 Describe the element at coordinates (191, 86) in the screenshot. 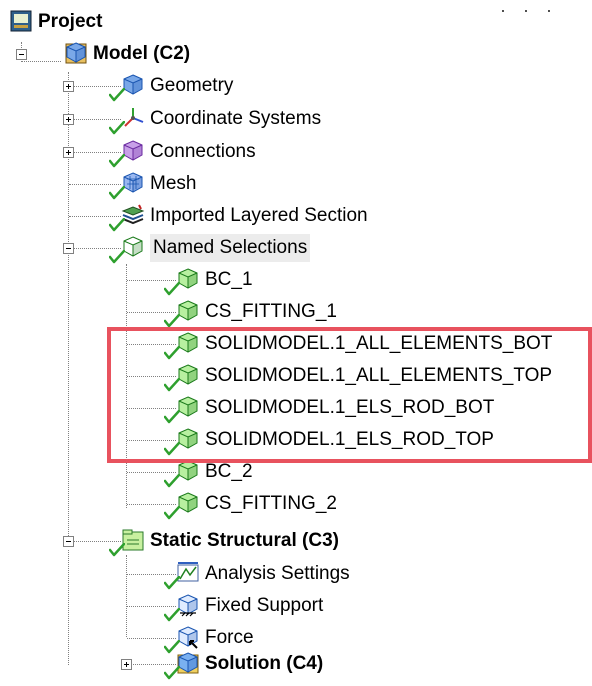

I see `tree-item-geometry: Geometry` at that location.